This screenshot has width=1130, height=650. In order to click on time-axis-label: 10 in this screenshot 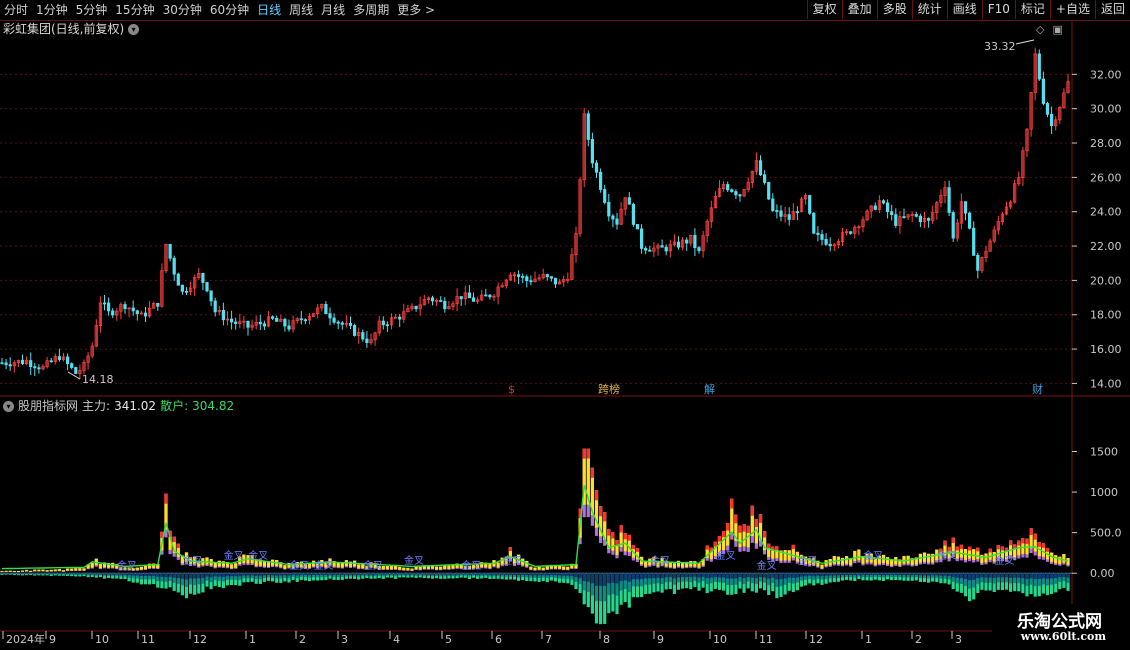, I will do `click(102, 639)`.